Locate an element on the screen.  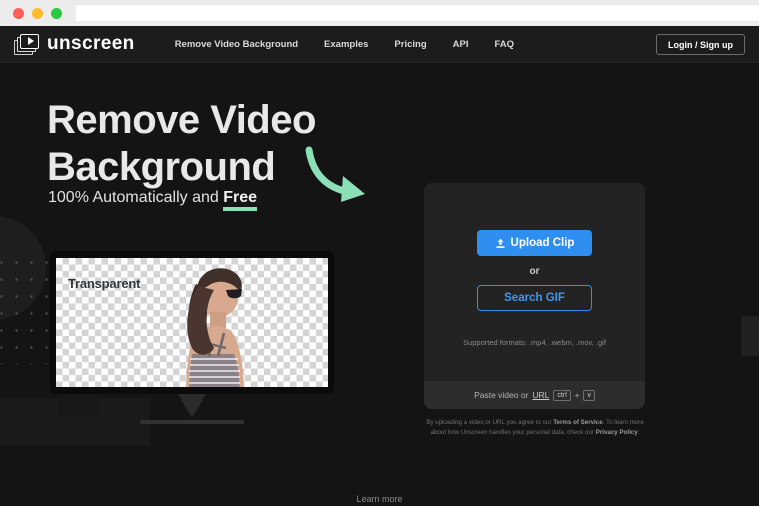
monitor-stand is located at coordinates (192, 406).